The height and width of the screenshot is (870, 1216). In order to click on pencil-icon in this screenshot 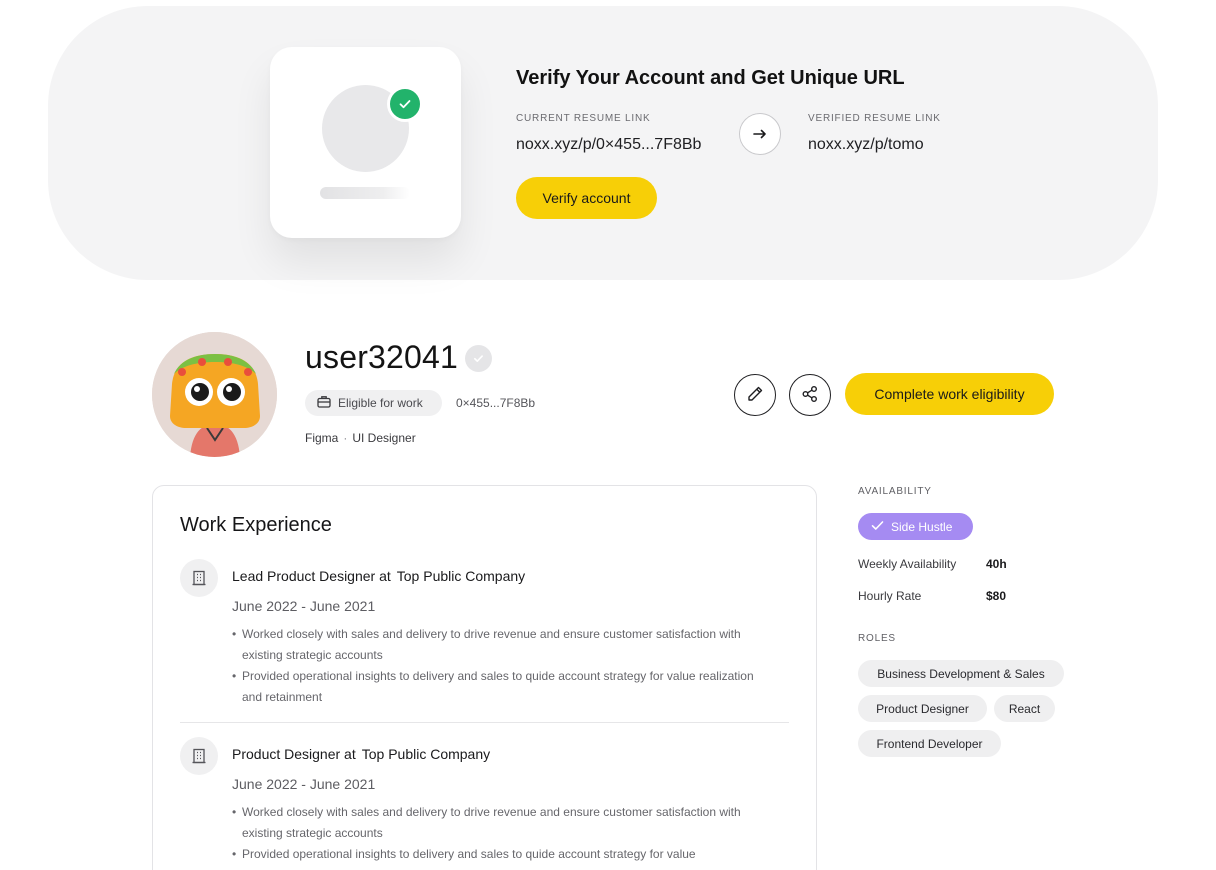, I will do `click(755, 395)`.